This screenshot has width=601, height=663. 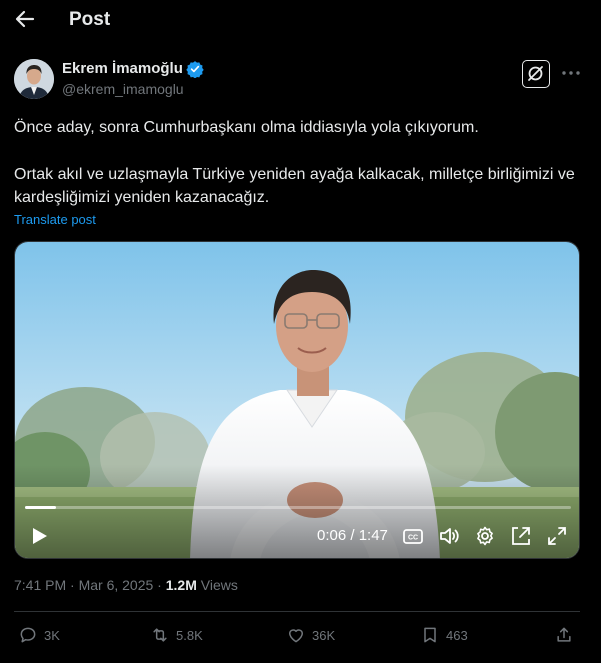 What do you see at coordinates (123, 89) in the screenshot?
I see `author-handle: @ekrem_imamoglu` at bounding box center [123, 89].